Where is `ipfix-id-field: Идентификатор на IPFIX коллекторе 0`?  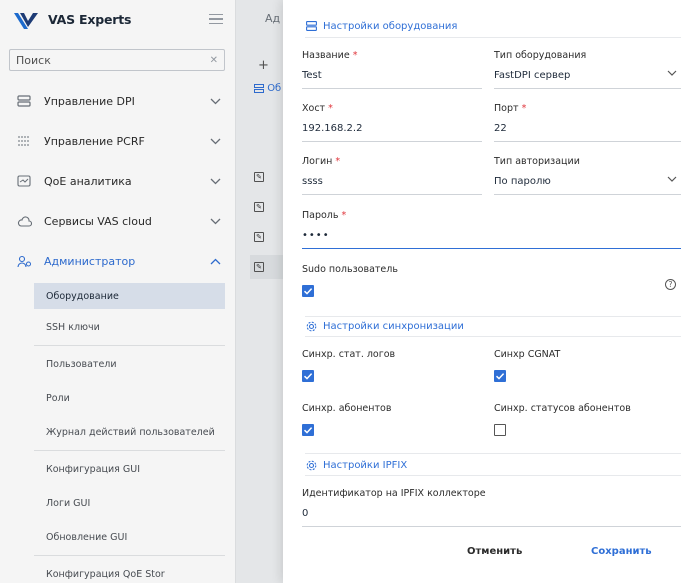
ipfix-id-field: Идентификатор на IPFIX коллекторе 0 is located at coordinates (491, 507).